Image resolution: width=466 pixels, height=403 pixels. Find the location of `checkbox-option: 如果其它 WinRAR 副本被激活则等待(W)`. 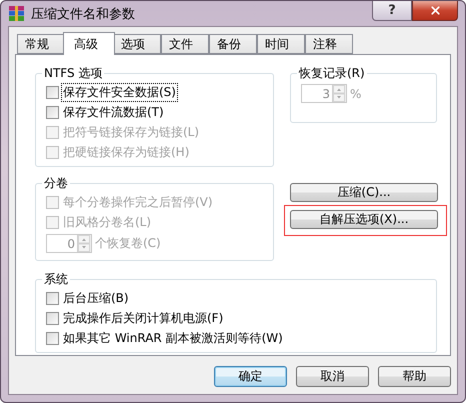

checkbox-option: 如果其它 WinRAR 副本被激活则等待(W) is located at coordinates (238, 338).